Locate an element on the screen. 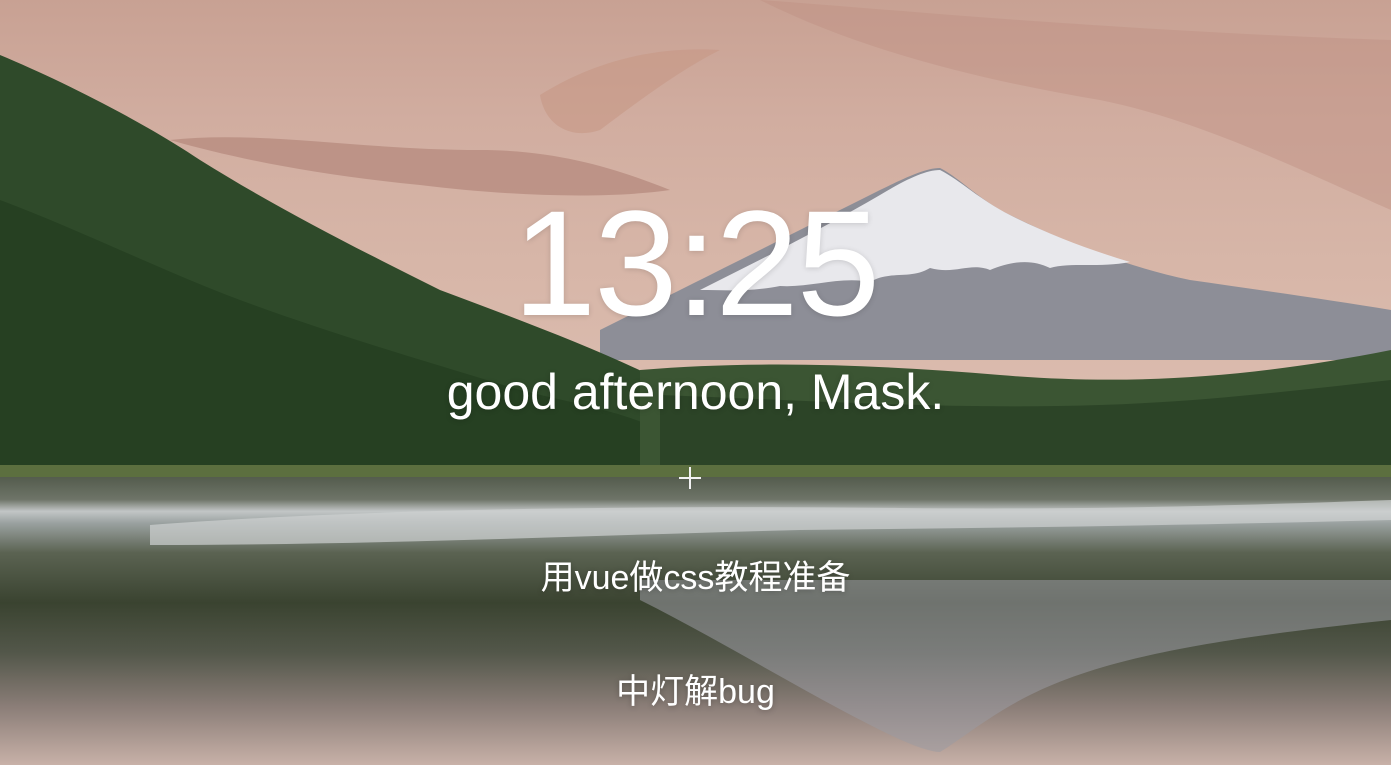  todo-item: 中灯解bug is located at coordinates (695, 692).